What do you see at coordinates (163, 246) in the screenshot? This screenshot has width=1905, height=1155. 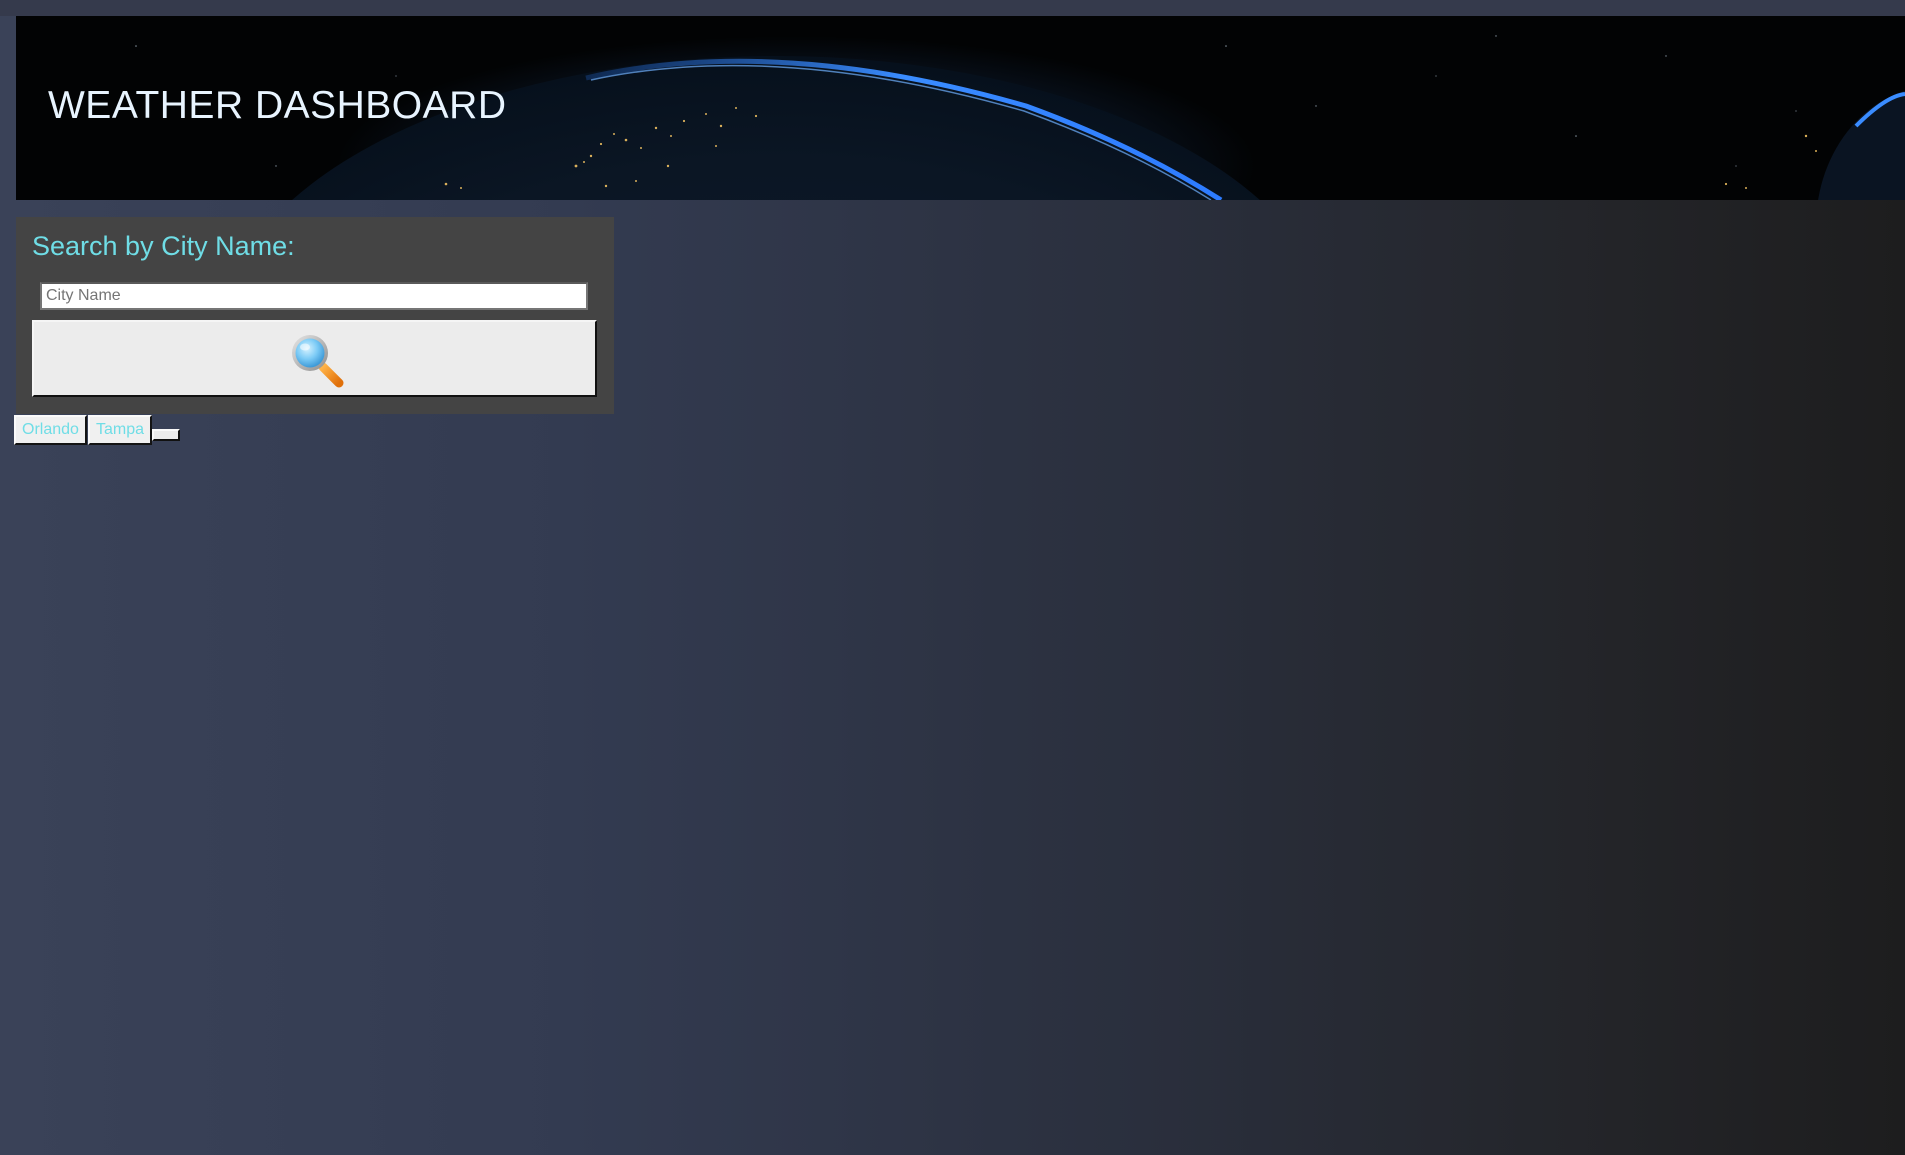 I see `search-heading: Search by City Name:` at bounding box center [163, 246].